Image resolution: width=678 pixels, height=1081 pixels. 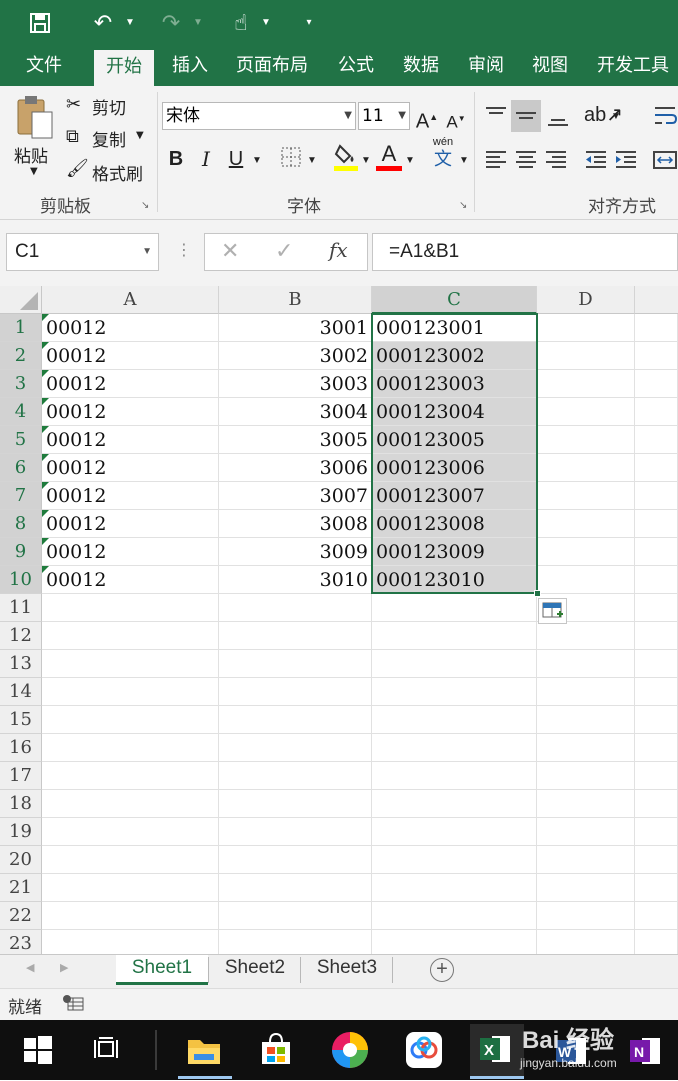 What do you see at coordinates (130, 300) in the screenshot?
I see `column-header-a: A` at bounding box center [130, 300].